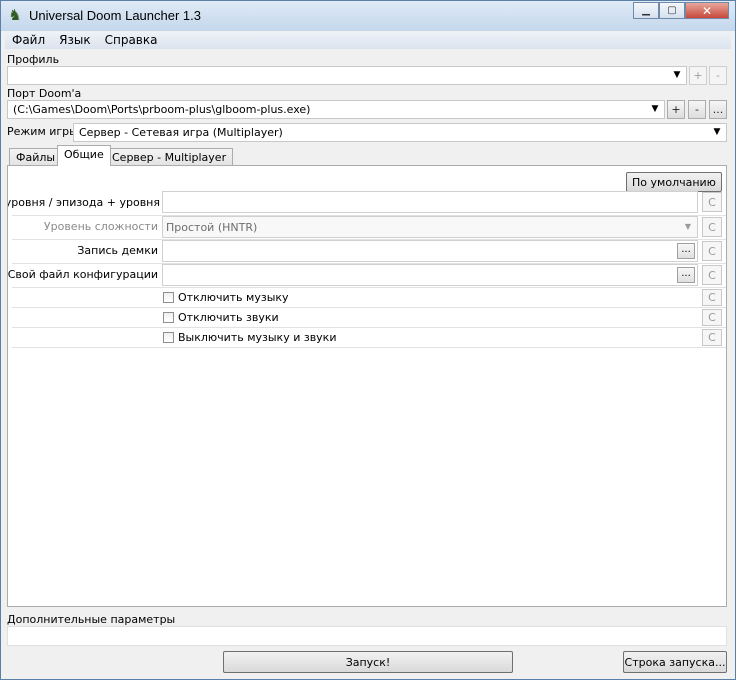  Describe the element at coordinates (430, 227) in the screenshot. I see `difficulty-select: Простой (HNTR) ▼` at that location.